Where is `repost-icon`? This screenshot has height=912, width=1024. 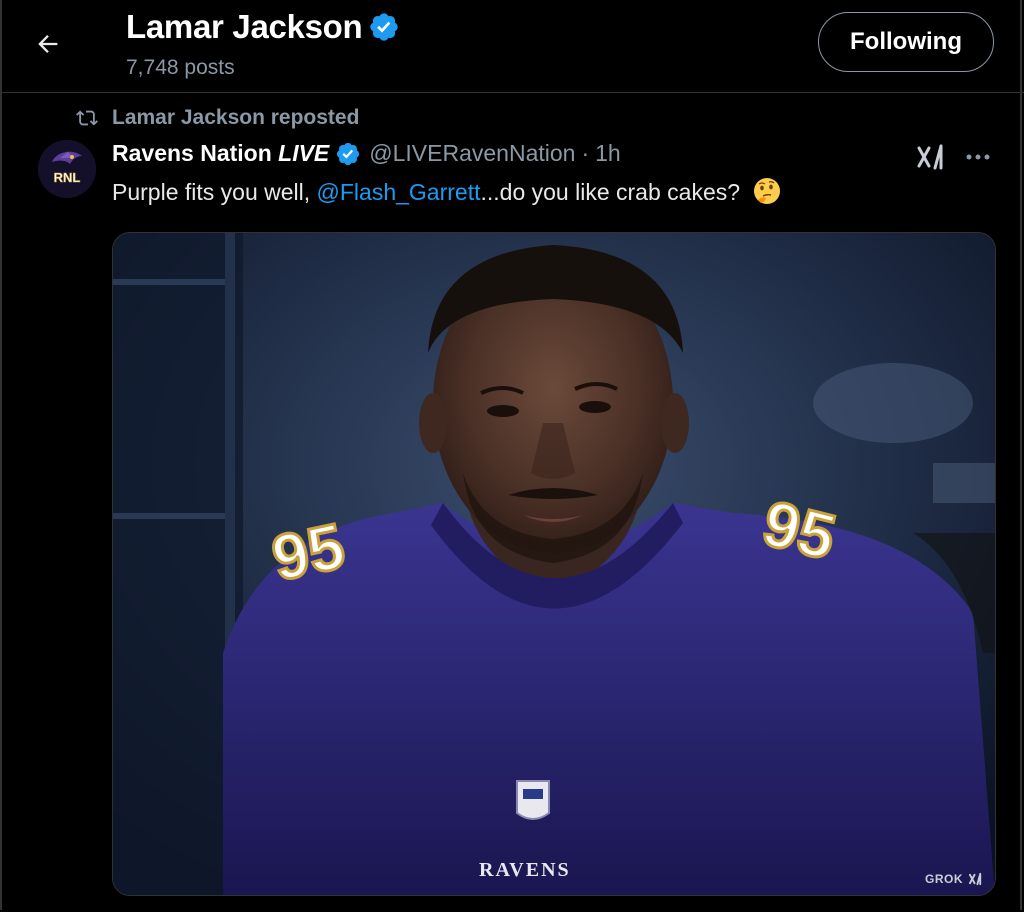 repost-icon is located at coordinates (87, 118).